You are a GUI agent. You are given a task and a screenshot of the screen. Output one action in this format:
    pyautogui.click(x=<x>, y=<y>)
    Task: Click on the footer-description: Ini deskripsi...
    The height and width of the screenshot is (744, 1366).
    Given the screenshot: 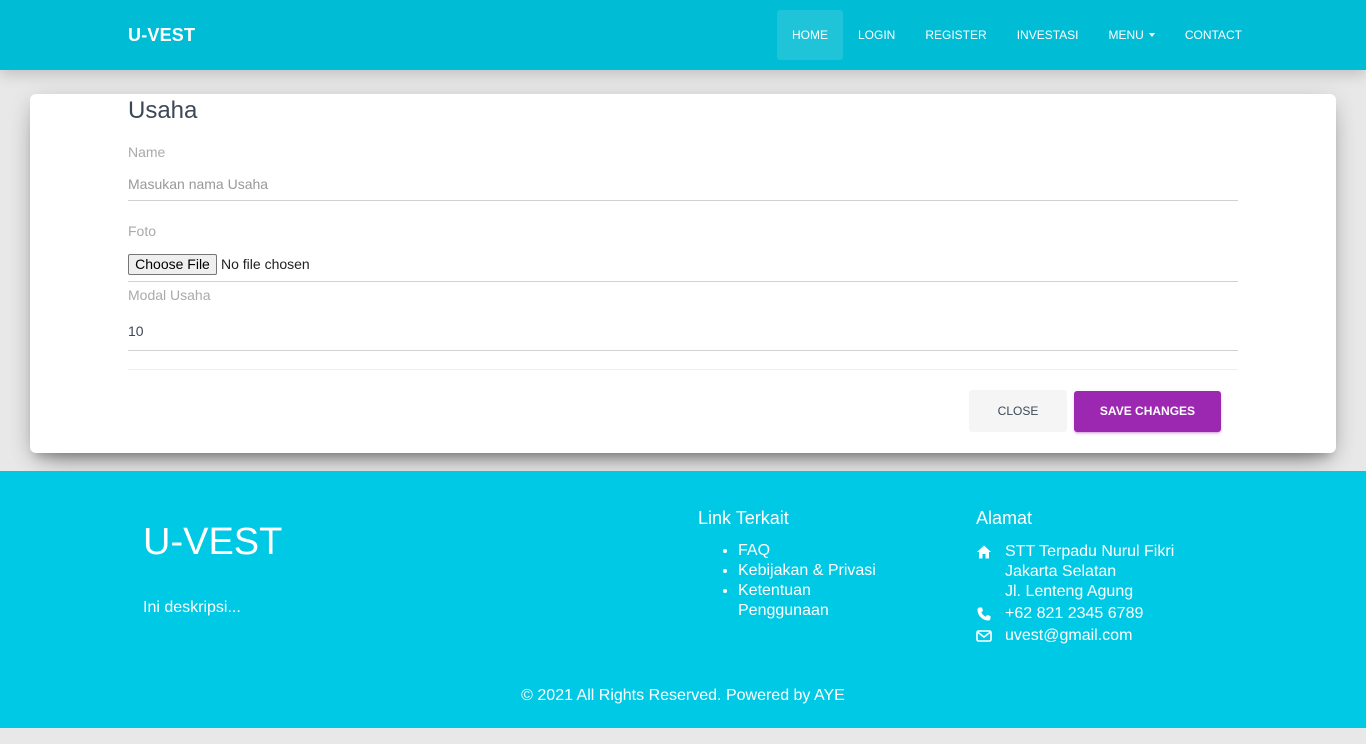 What is the action you would take?
    pyautogui.click(x=192, y=607)
    